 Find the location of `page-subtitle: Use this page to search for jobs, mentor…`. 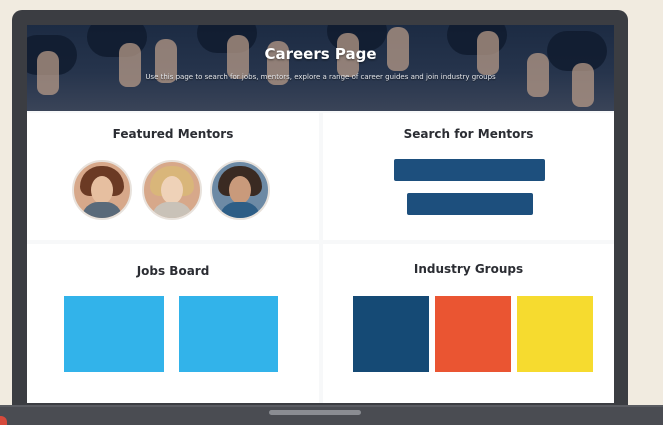

page-subtitle: Use this page to search for jobs, mentor… is located at coordinates (320, 77).